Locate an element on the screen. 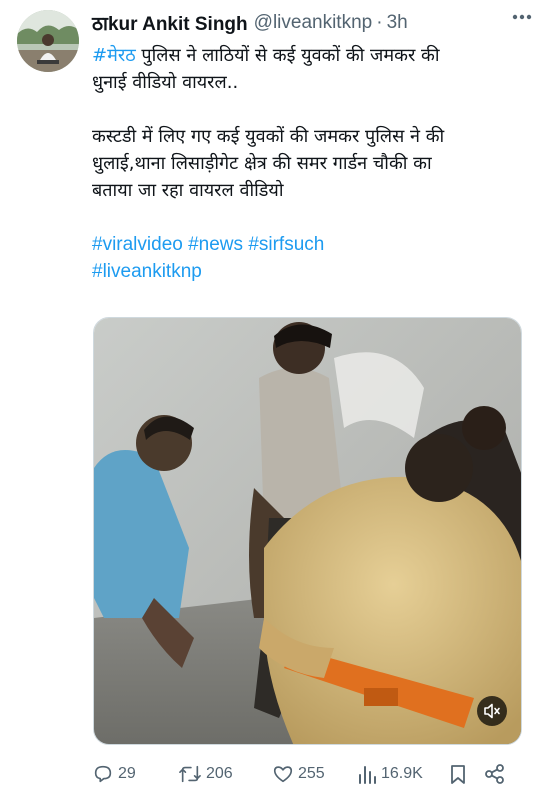  heart-icon is located at coordinates (283, 774).